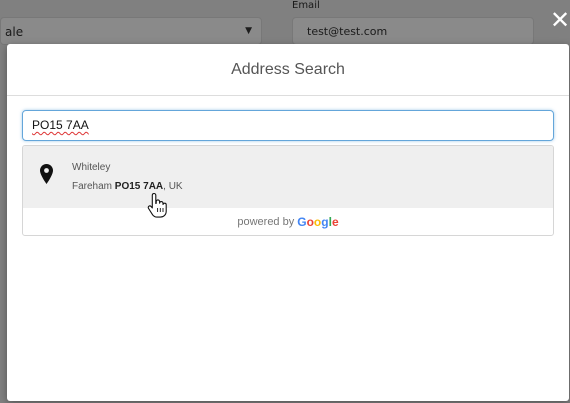 This screenshot has height=403, width=570. I want to click on close-icon: ✕, so click(560, 20).